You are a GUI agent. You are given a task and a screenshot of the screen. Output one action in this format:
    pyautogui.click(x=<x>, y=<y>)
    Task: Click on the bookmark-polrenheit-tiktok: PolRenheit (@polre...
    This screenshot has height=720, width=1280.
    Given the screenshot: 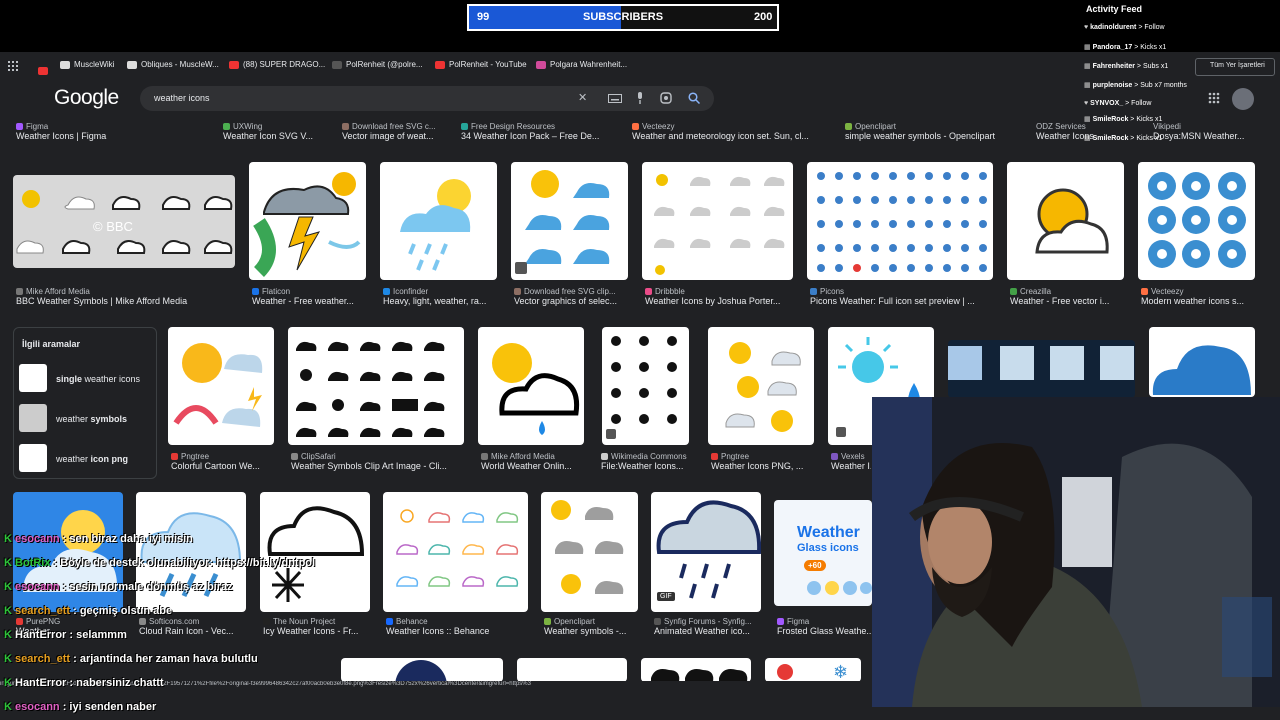 What is the action you would take?
    pyautogui.click(x=377, y=64)
    